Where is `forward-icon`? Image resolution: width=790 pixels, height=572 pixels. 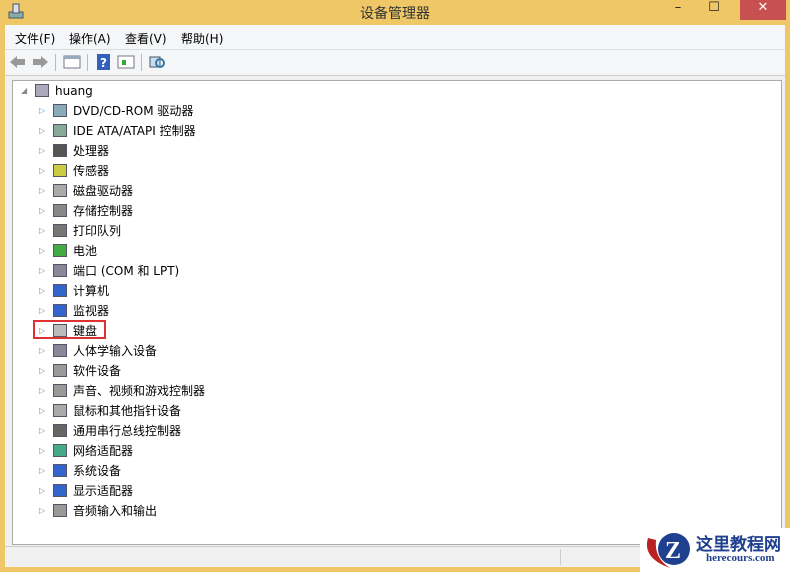
forward-icon is located at coordinates (40, 62).